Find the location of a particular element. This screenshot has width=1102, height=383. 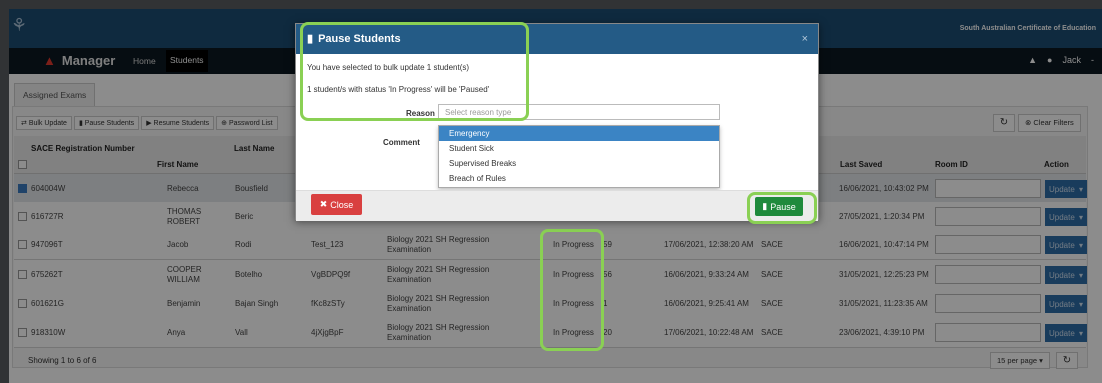

cell-count: 1 is located at coordinates (605, 303).